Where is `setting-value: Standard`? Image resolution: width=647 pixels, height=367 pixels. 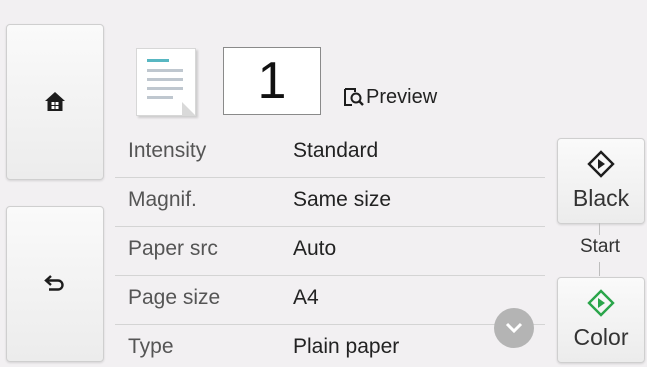 setting-value: Standard is located at coordinates (336, 150).